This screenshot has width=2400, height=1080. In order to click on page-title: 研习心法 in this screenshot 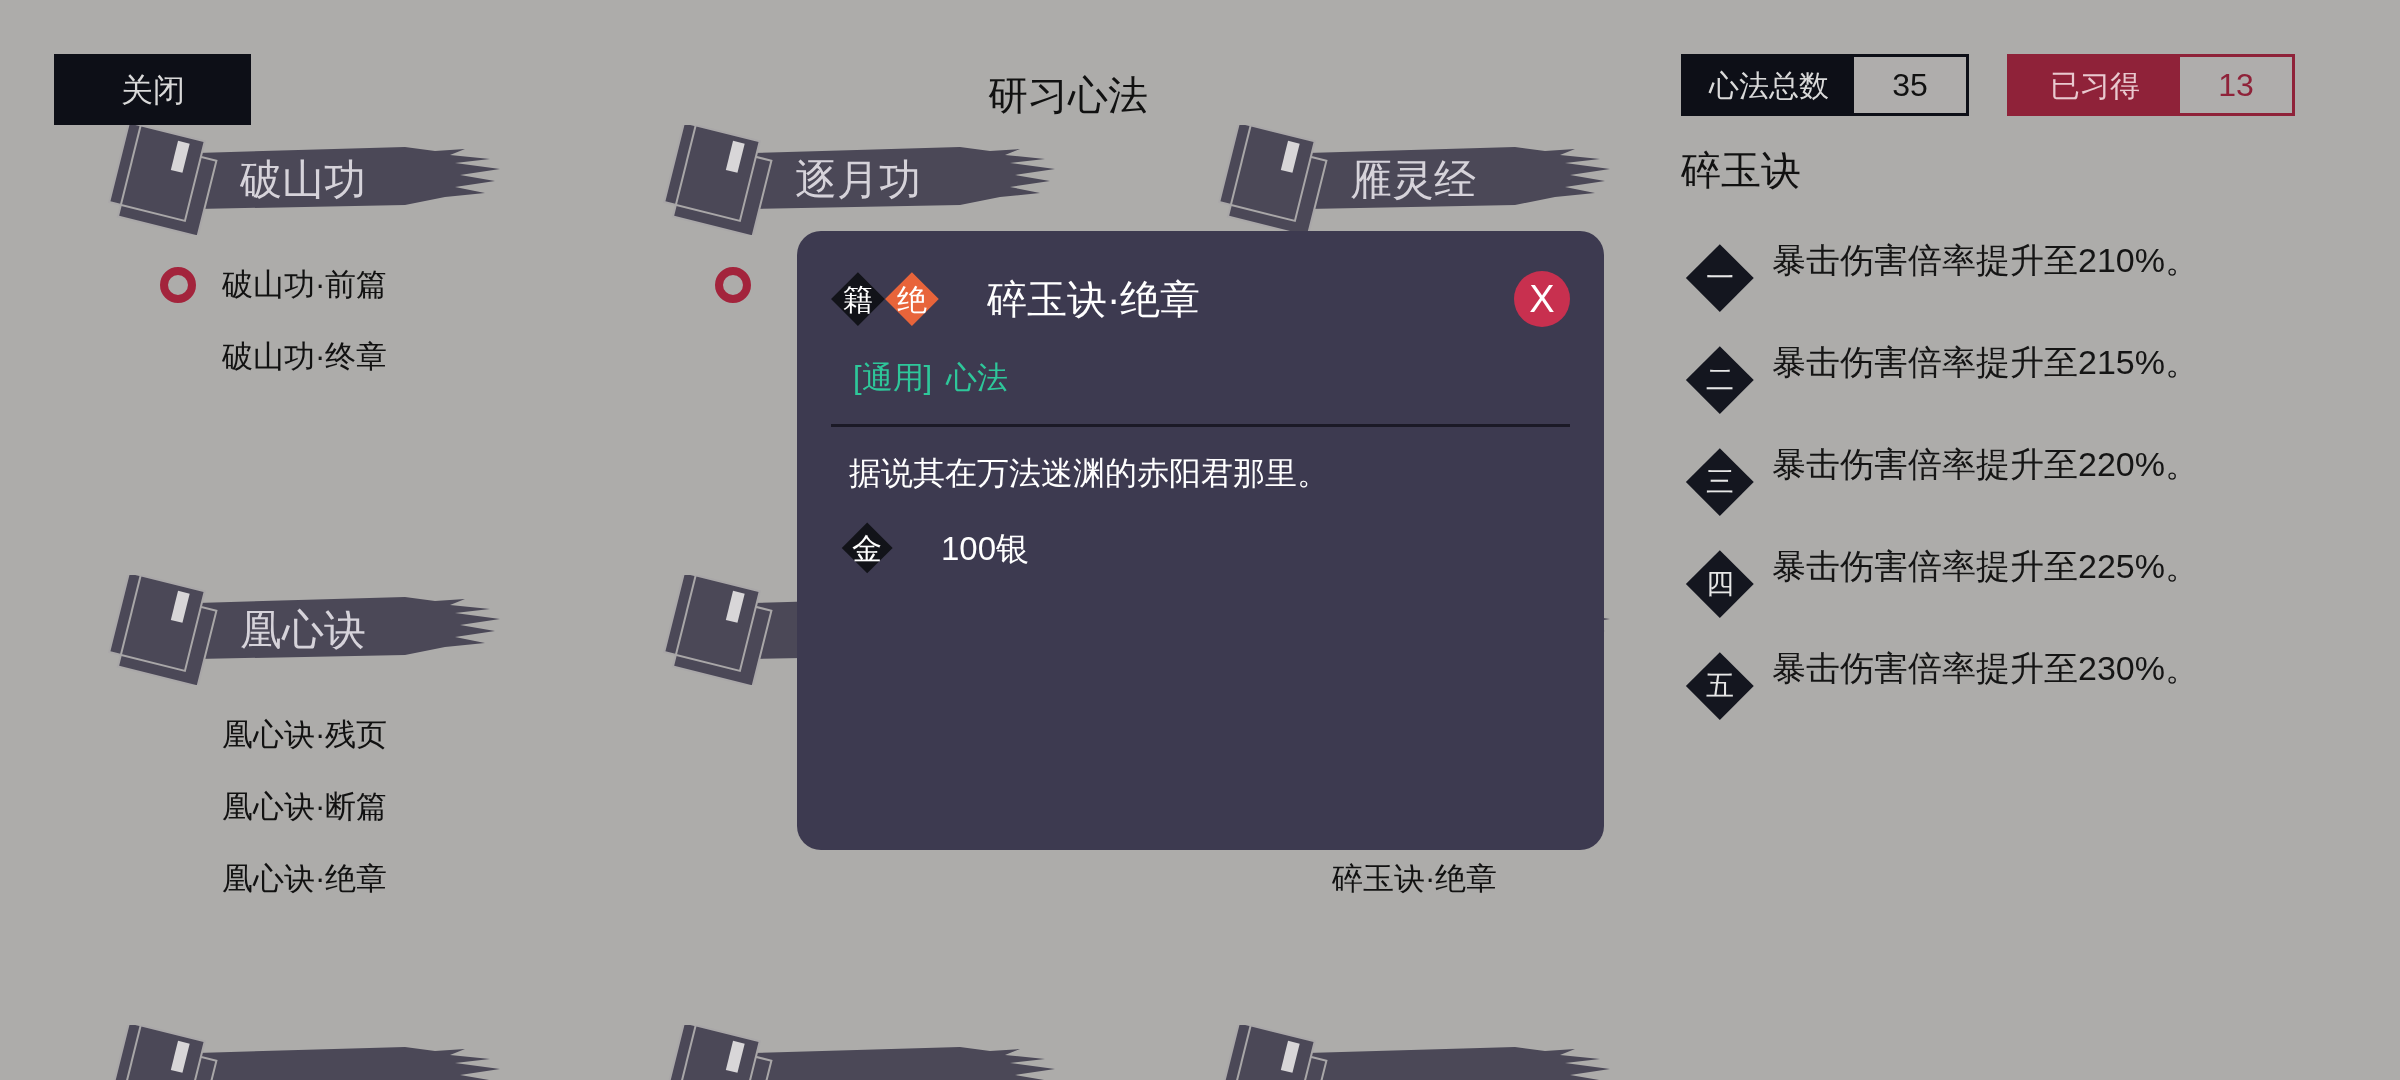, I will do `click(1068, 95)`.